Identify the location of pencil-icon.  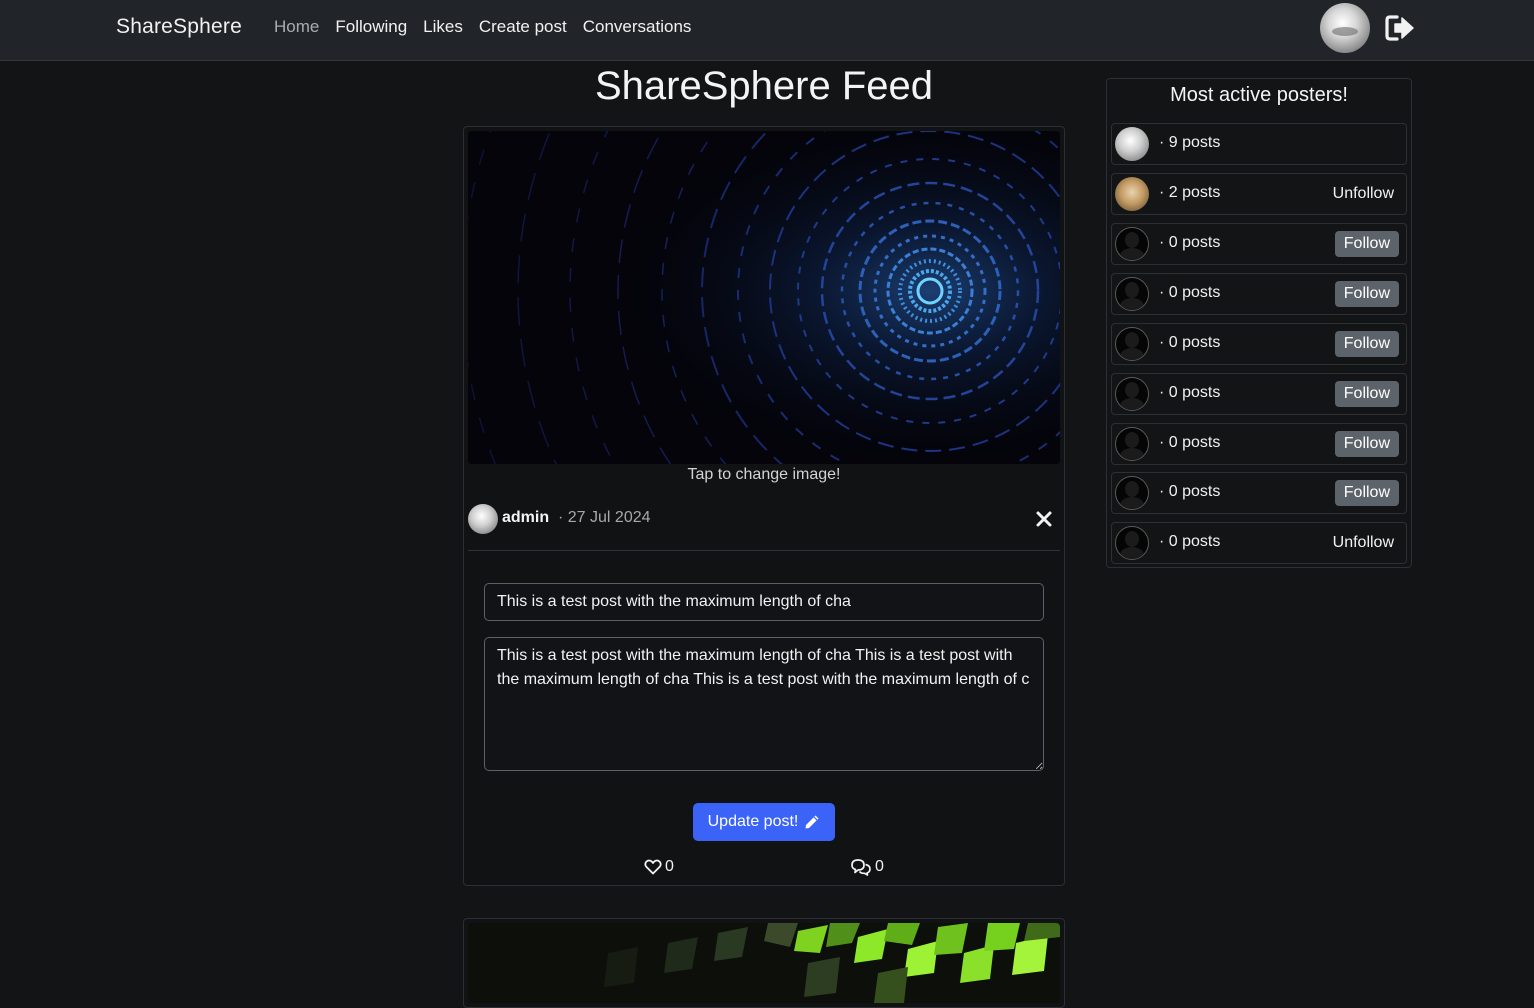
(812, 822).